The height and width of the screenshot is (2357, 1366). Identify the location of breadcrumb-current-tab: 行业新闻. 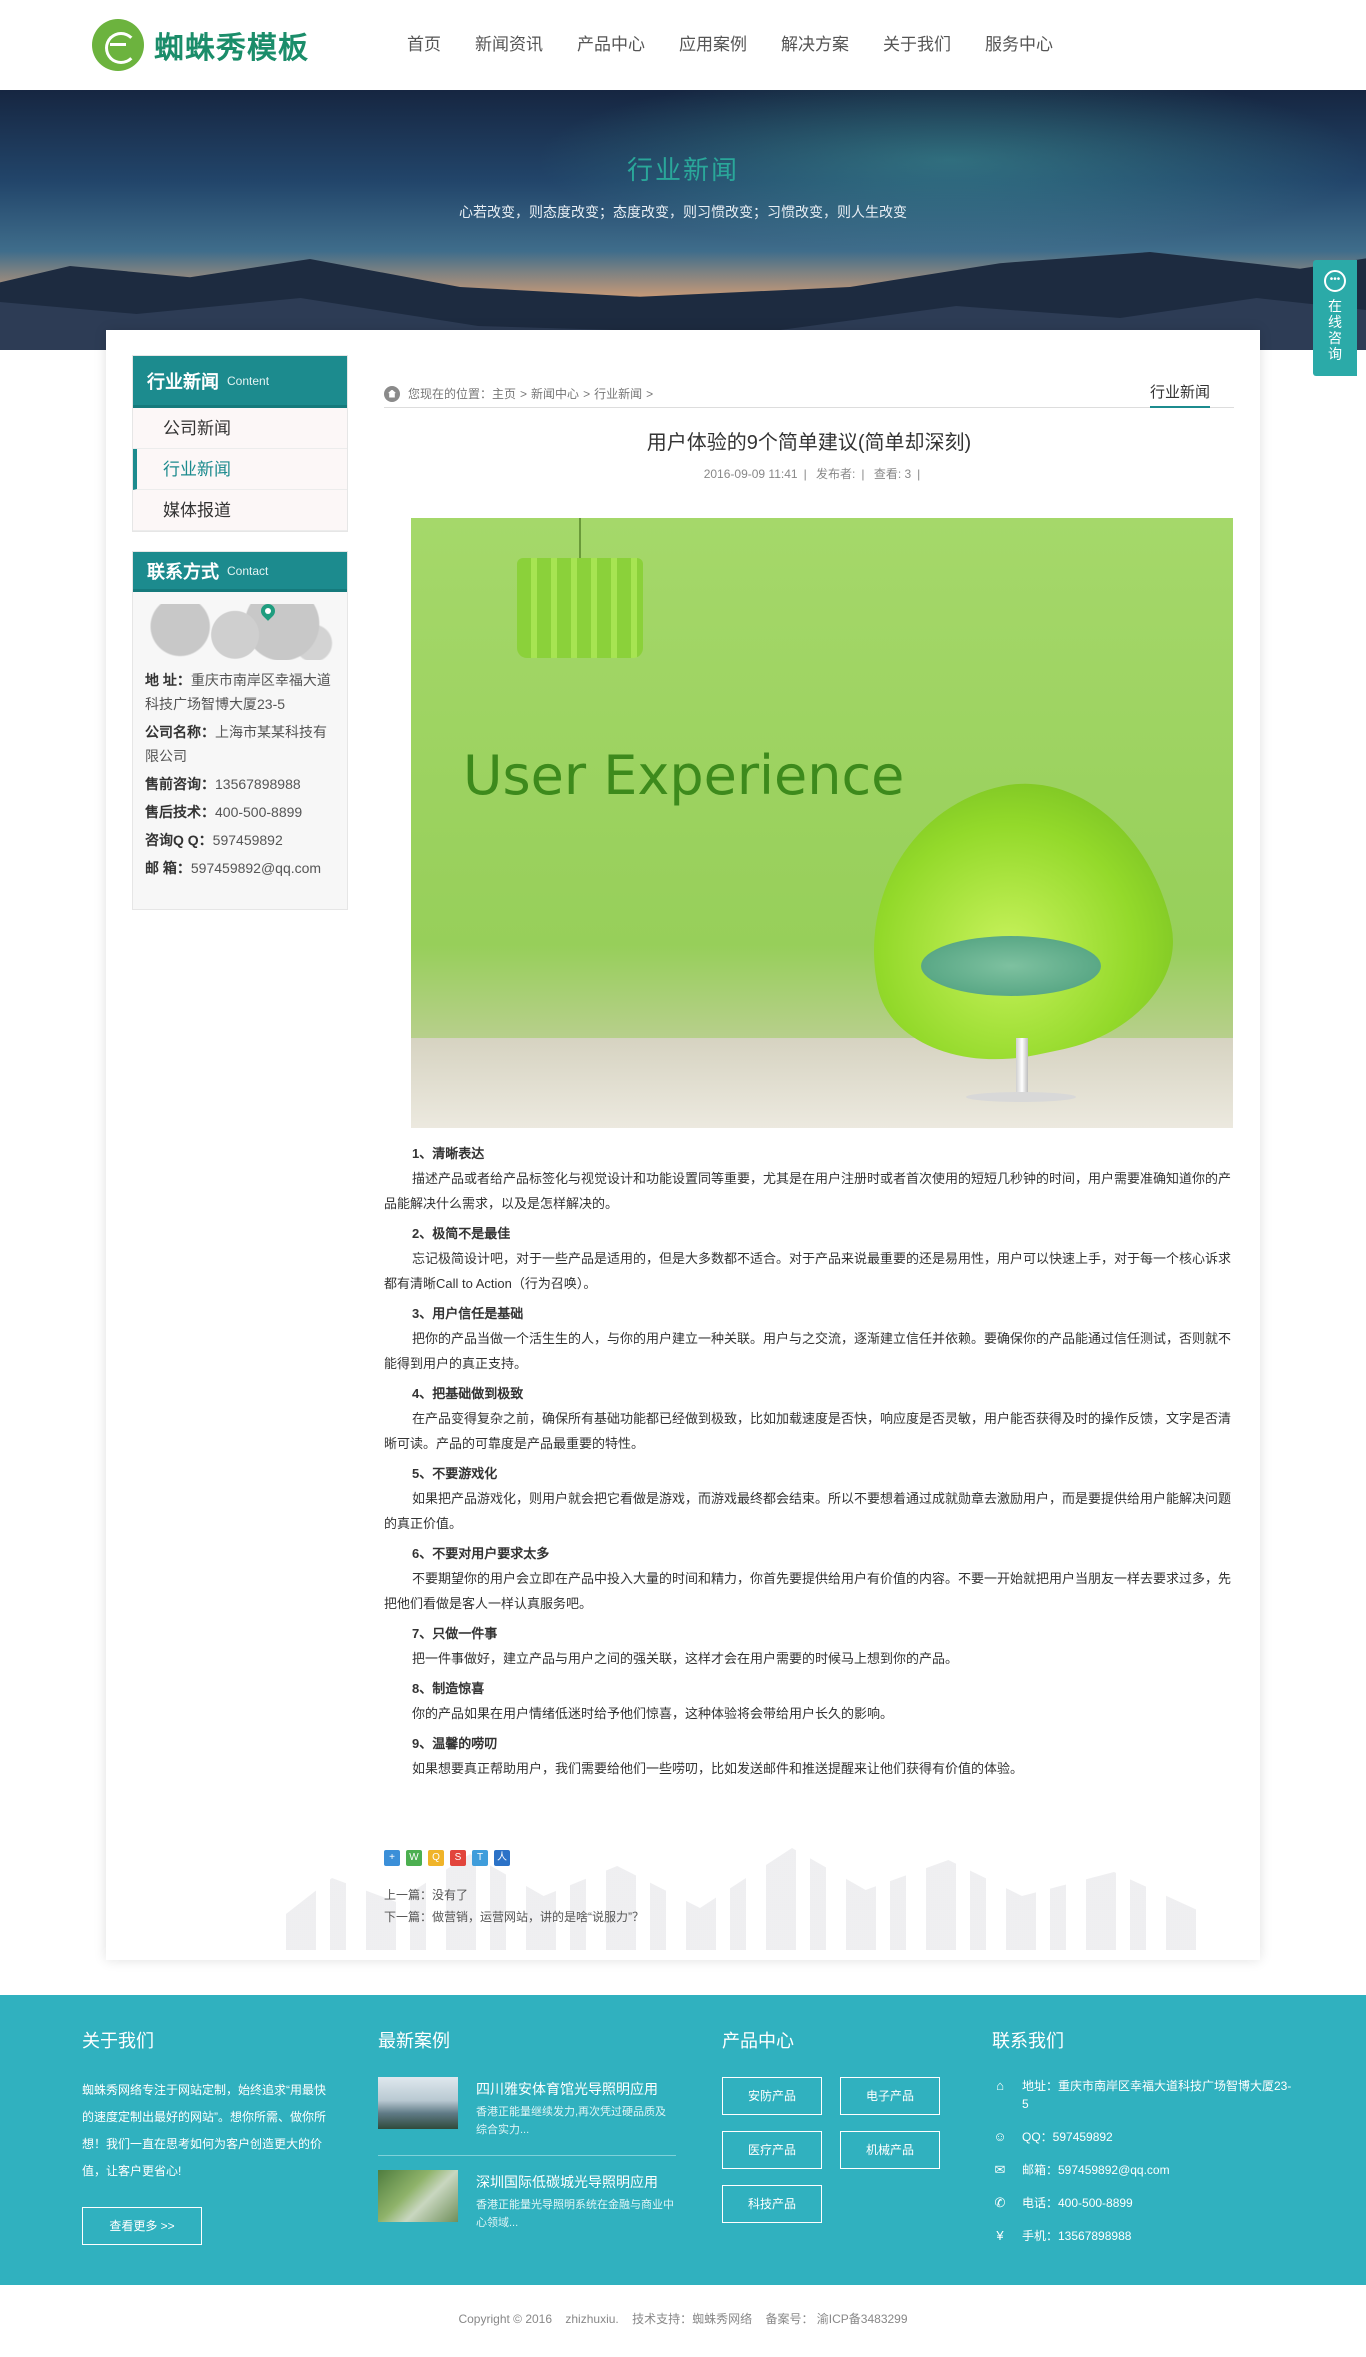
(1179, 394).